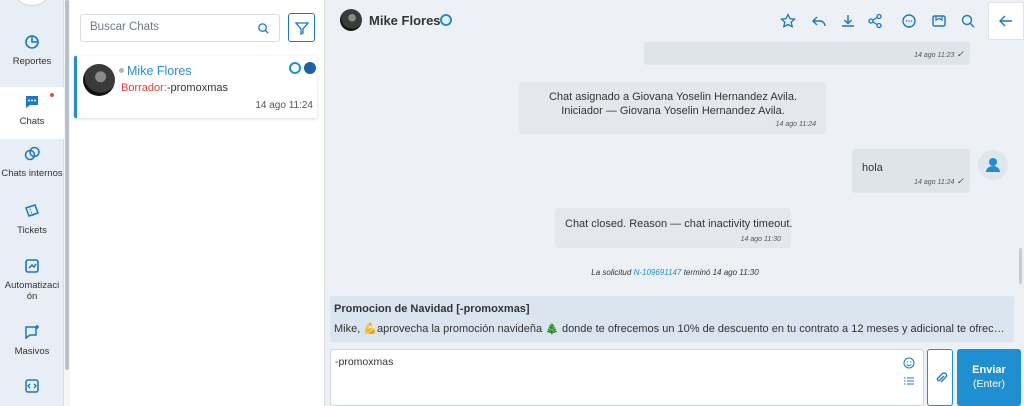 The height and width of the screenshot is (406, 1024). I want to click on send-hint: (Enter), so click(989, 384).